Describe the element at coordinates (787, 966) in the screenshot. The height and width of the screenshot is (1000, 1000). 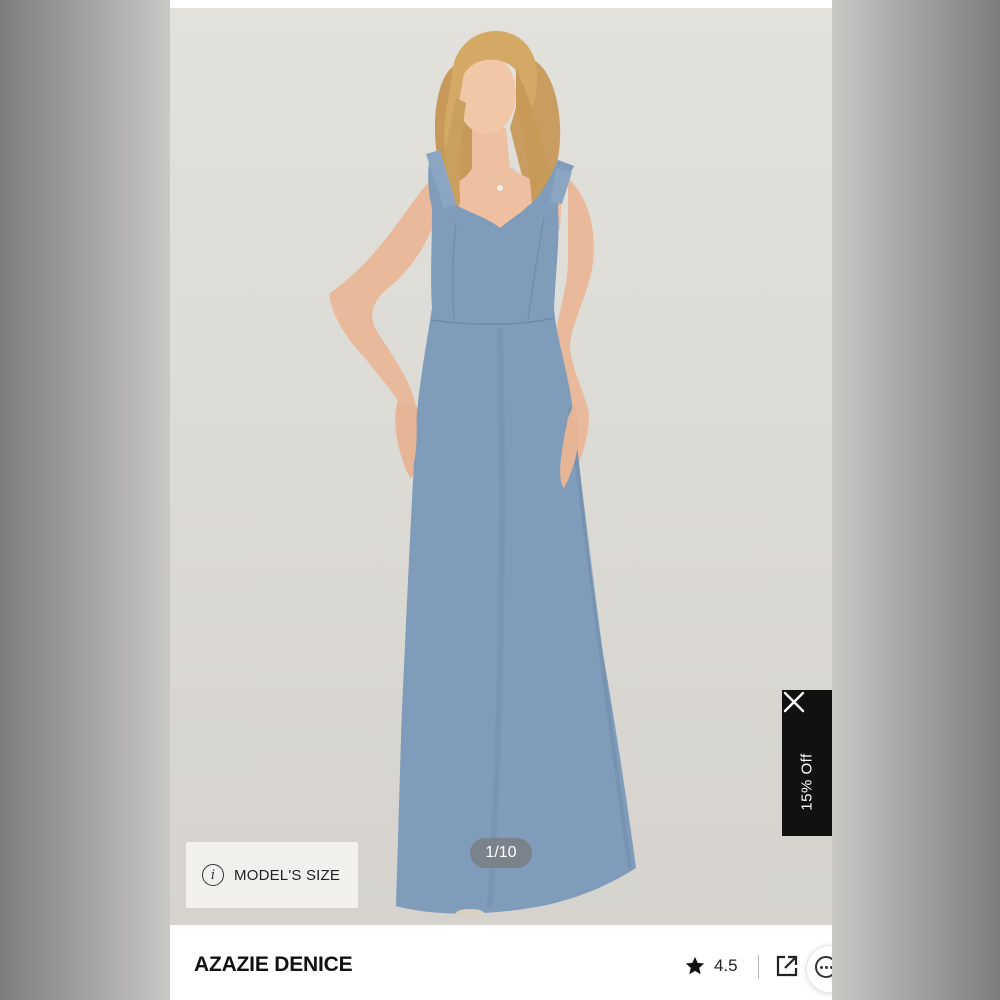
I see `share-external-icon` at that location.